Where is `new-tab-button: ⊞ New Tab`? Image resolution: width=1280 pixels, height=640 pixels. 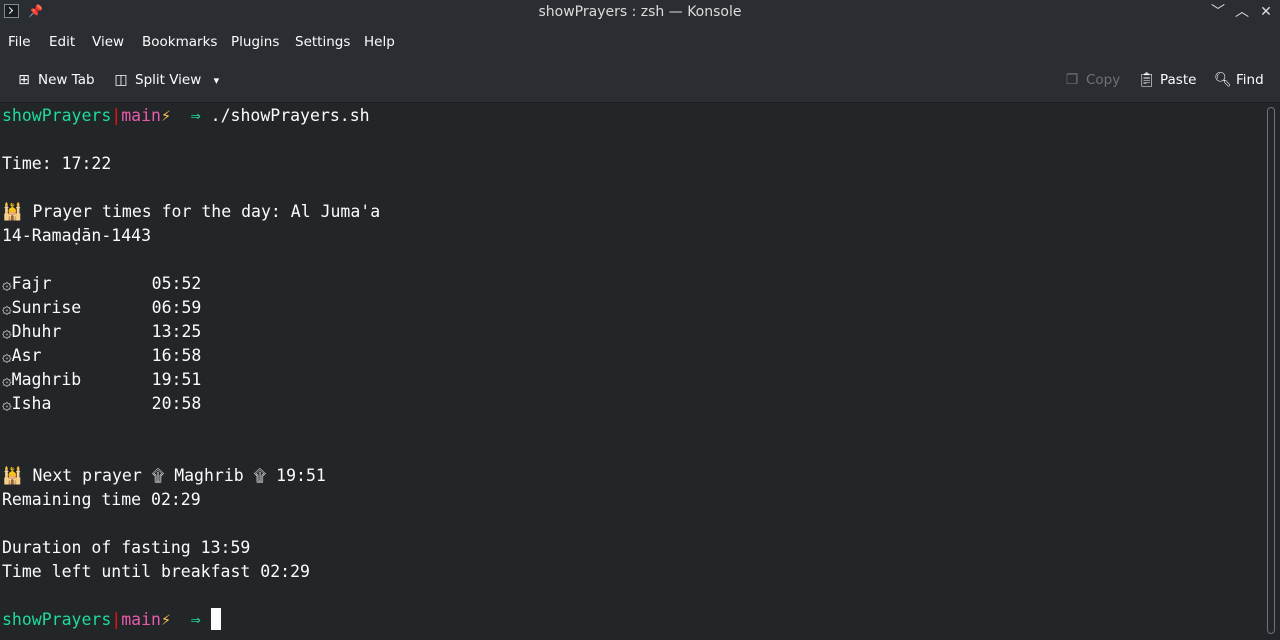
new-tab-button: ⊞ New Tab is located at coordinates (55, 80).